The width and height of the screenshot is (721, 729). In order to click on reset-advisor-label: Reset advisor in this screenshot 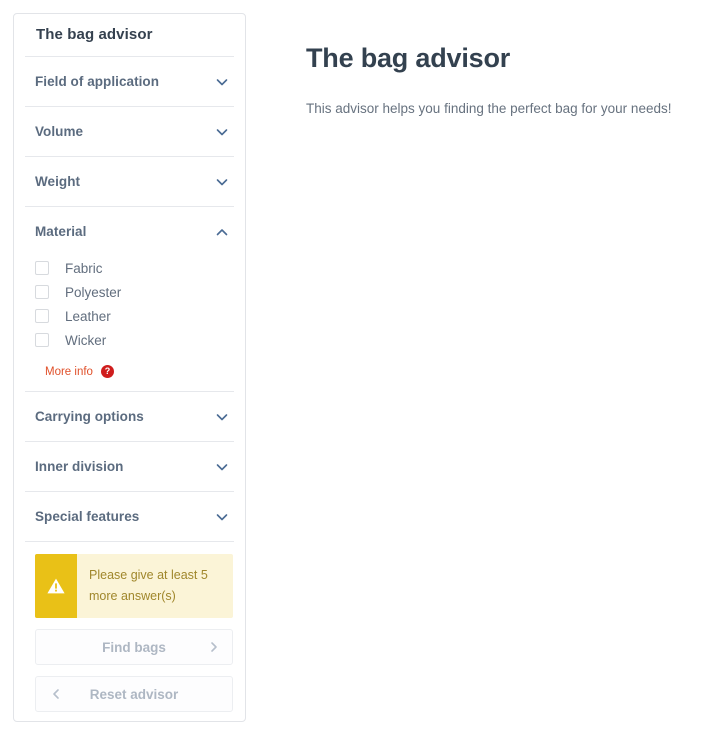, I will do `click(134, 694)`.